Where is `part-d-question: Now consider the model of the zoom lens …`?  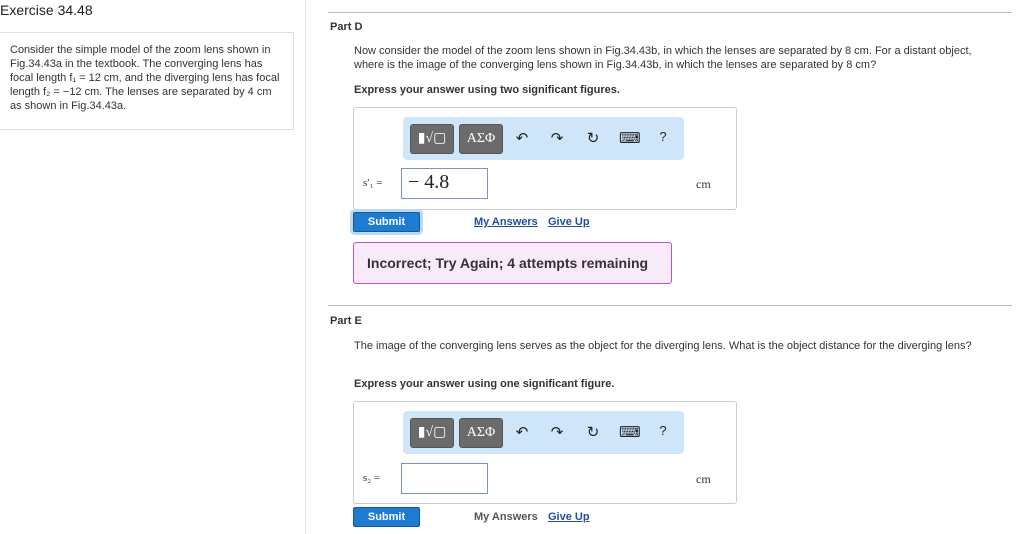 part-d-question: Now consider the model of the zoom lens … is located at coordinates (663, 58).